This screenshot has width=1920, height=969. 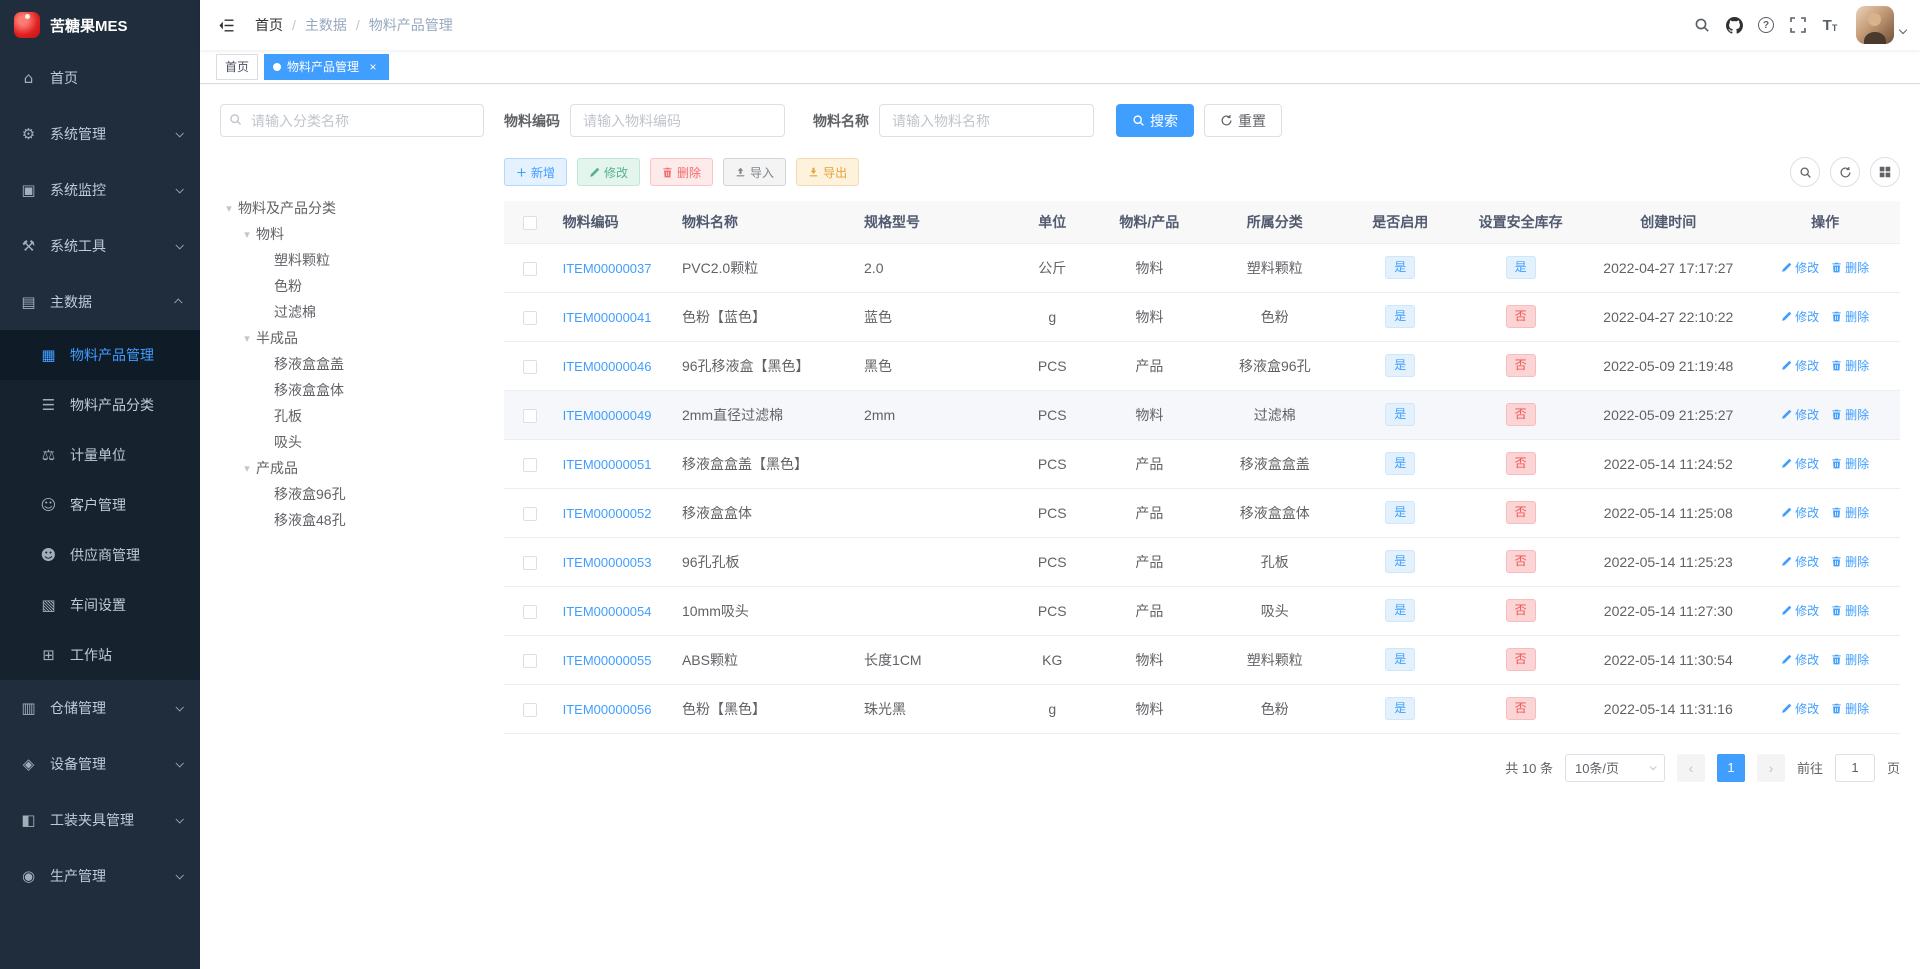 I want to click on search-button: 搜索, so click(x=1155, y=120).